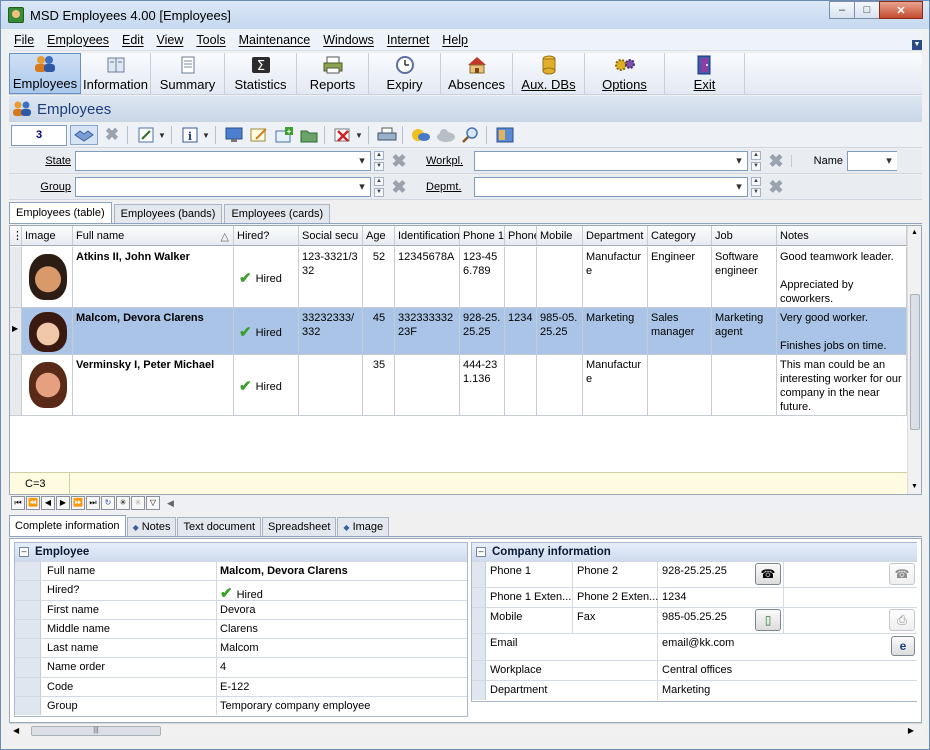 The height and width of the screenshot is (750, 930). I want to click on column-header: Identification, so click(427, 235).